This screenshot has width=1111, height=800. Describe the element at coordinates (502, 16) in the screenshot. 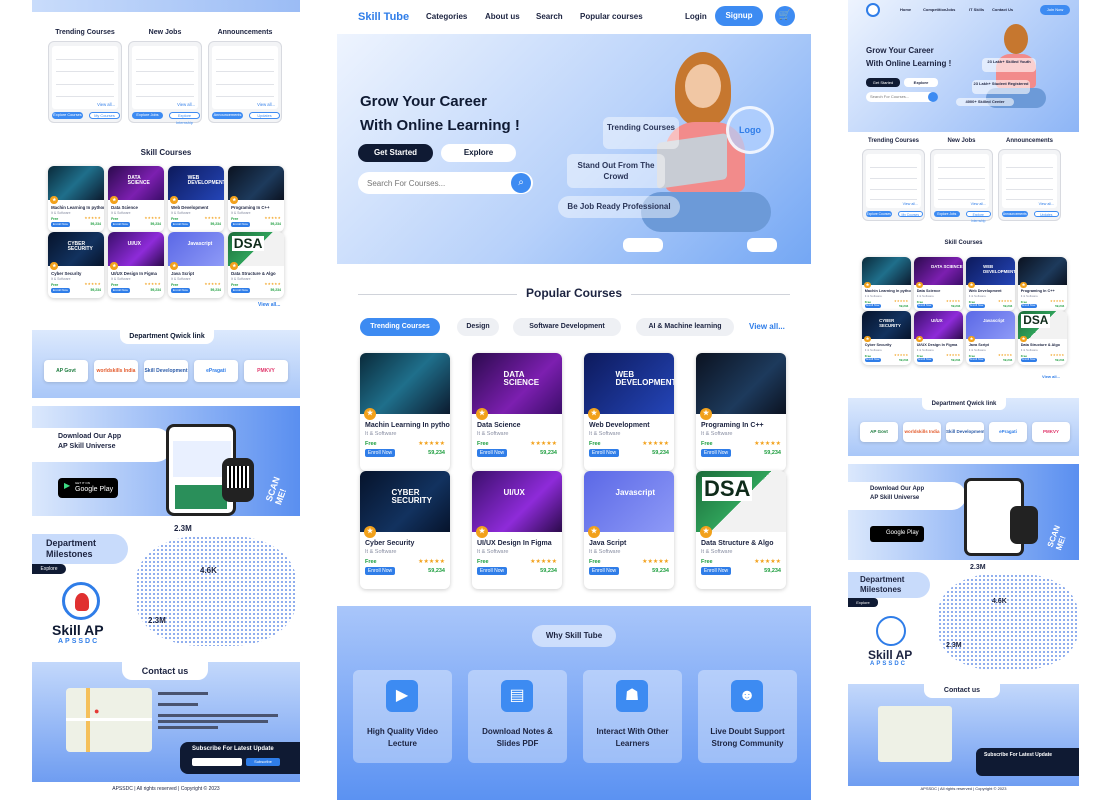

I see `nav-about: About us` at that location.